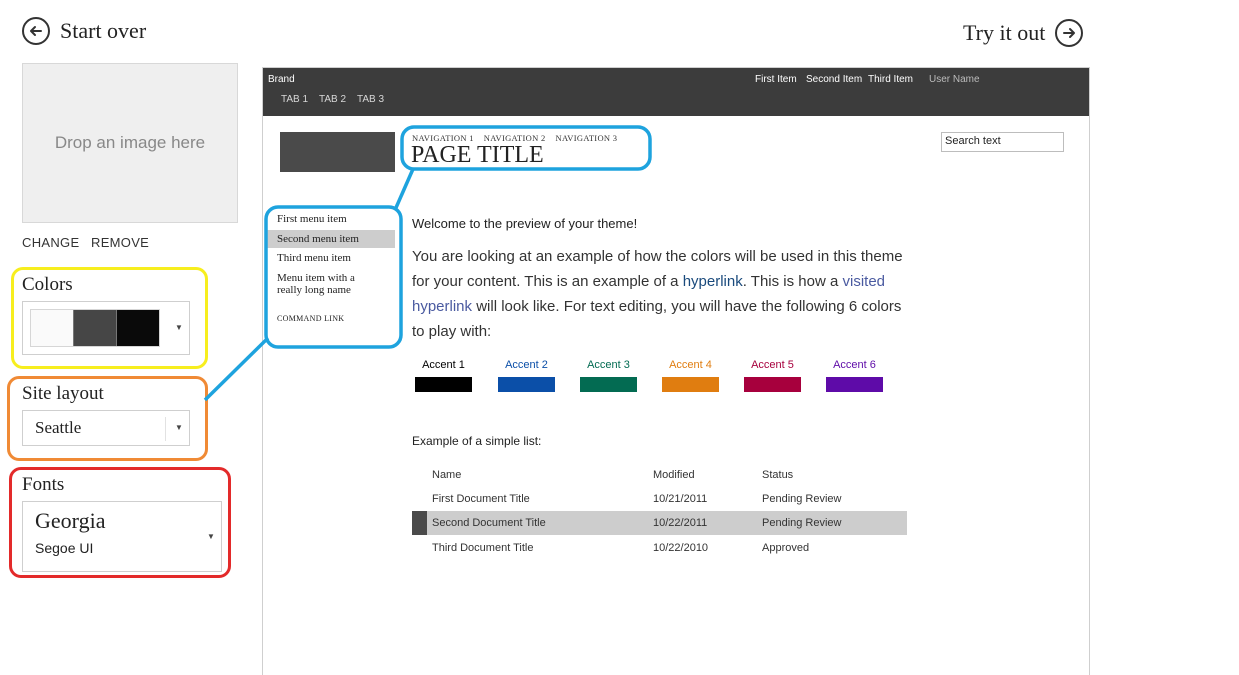 This screenshot has width=1239, height=675. What do you see at coordinates (236, 369) in the screenshot?
I see `callout-connector-layout` at bounding box center [236, 369].